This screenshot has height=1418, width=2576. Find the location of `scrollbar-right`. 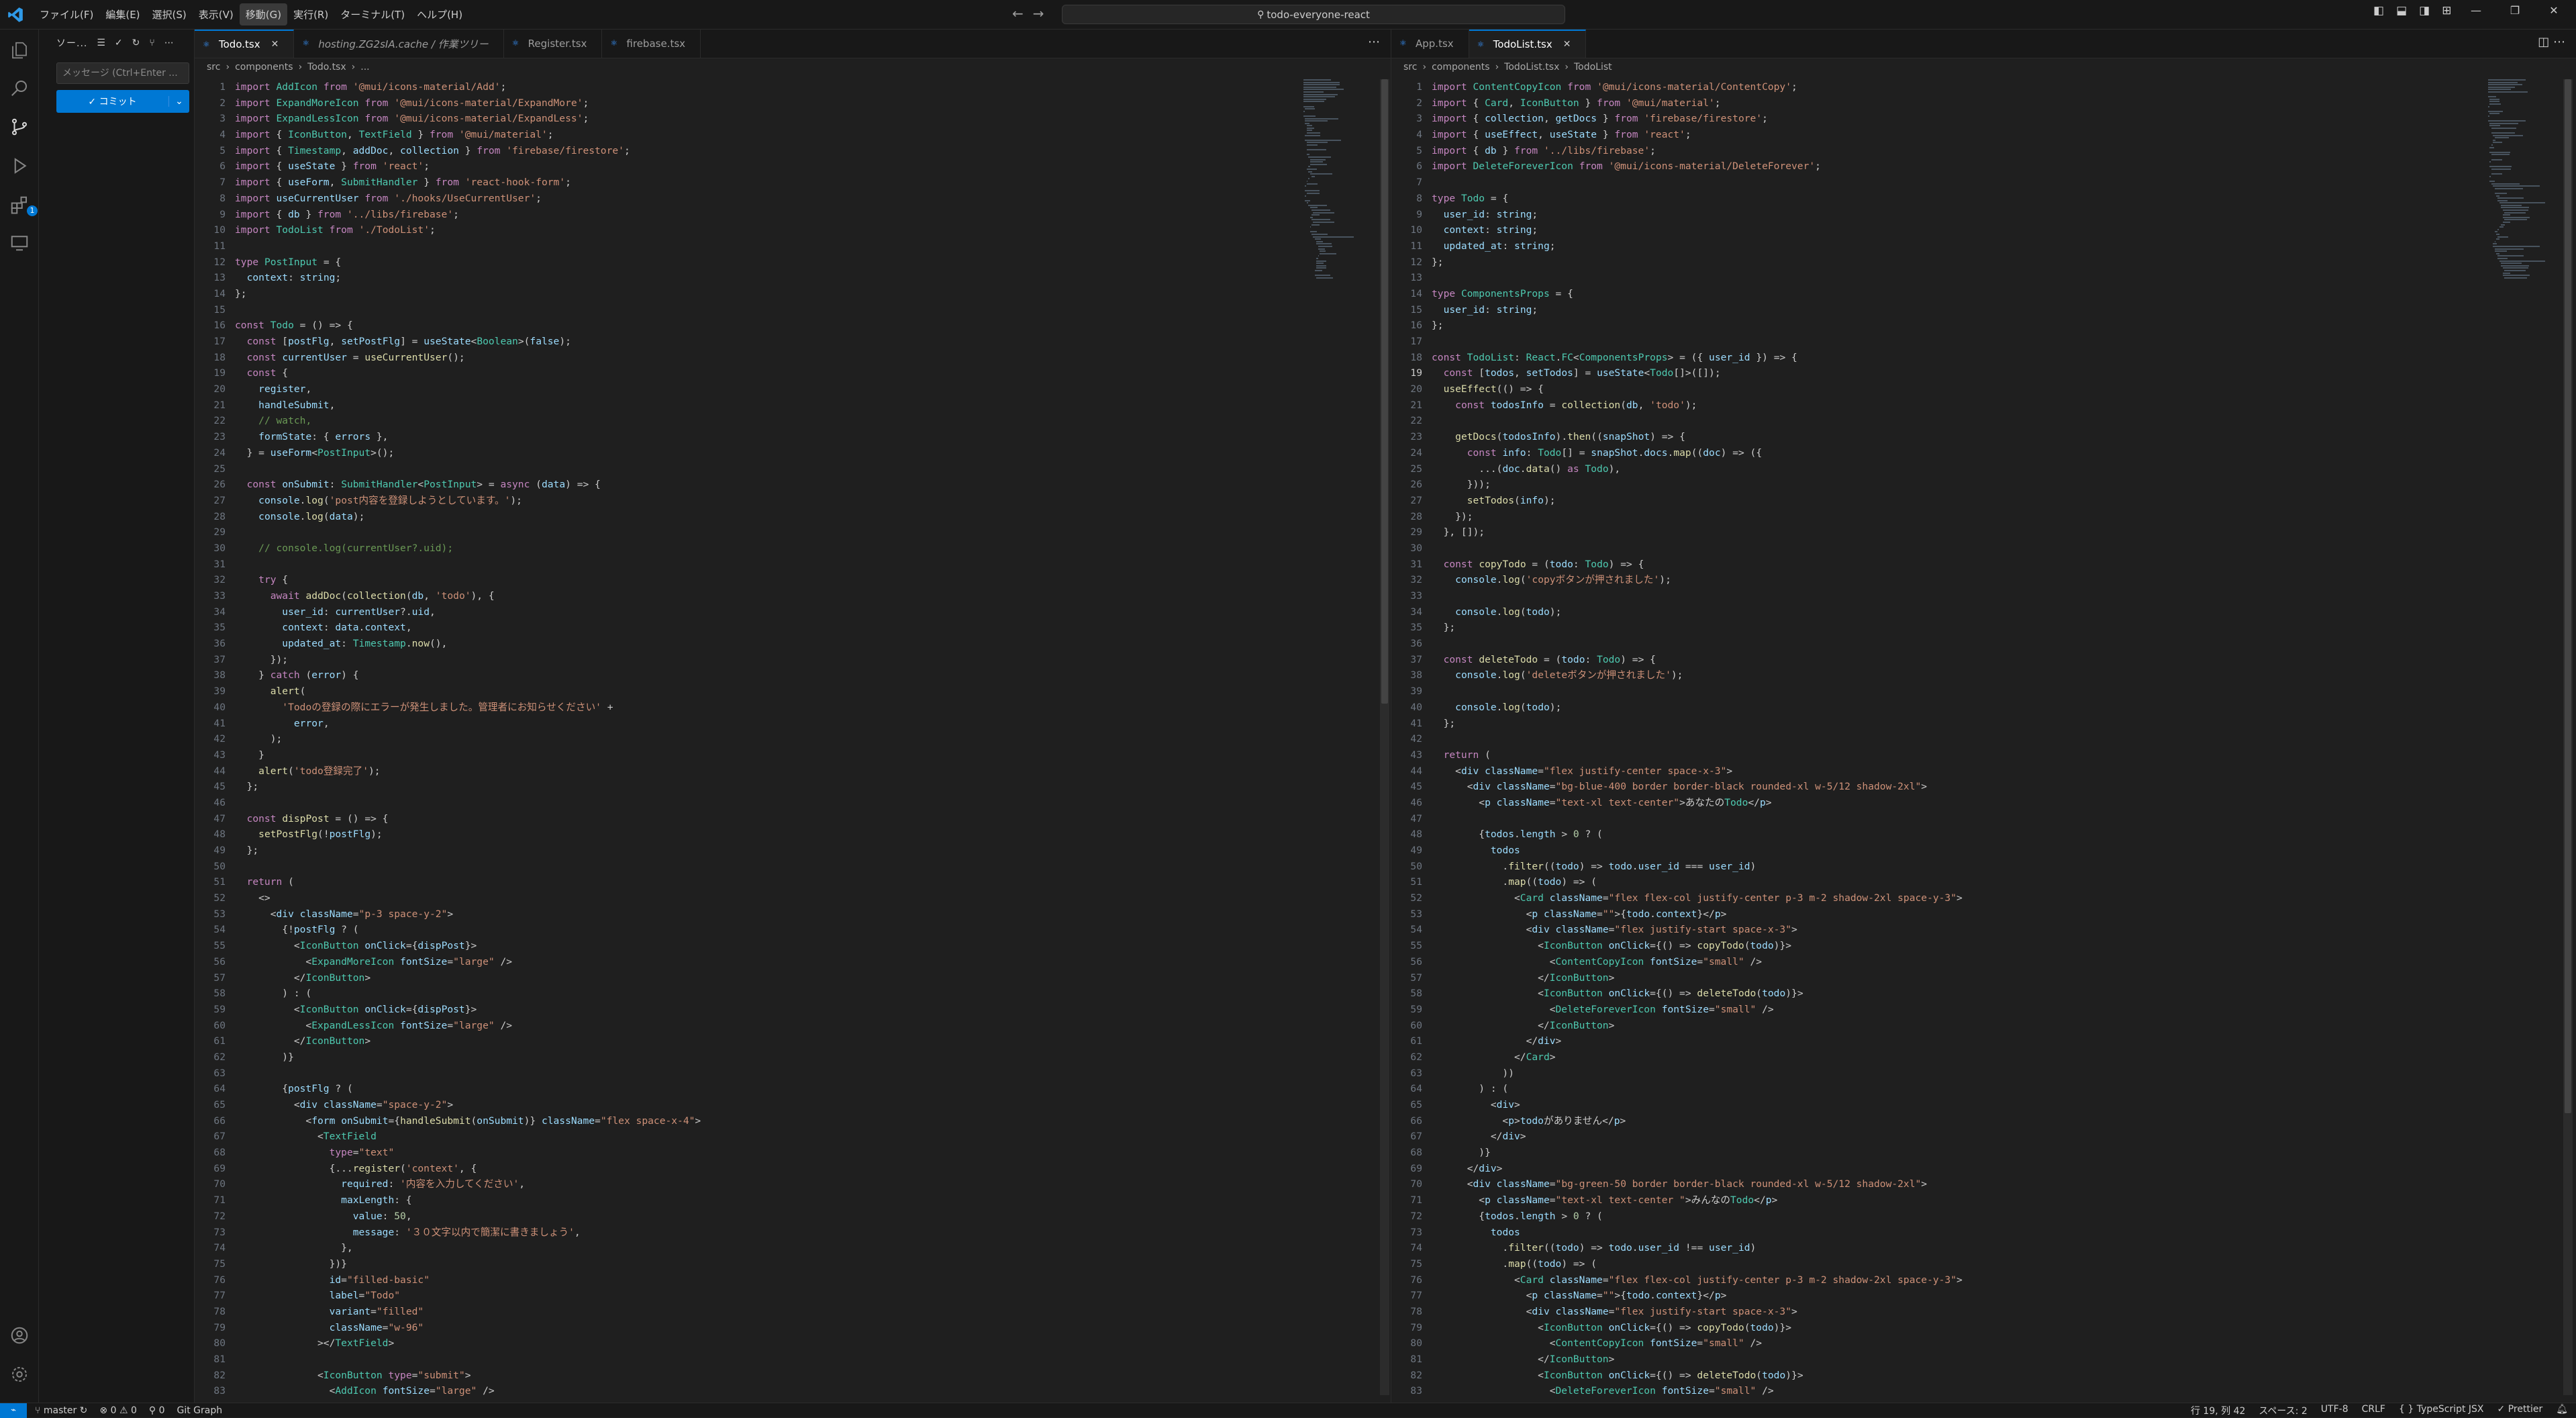

scrollbar-right is located at coordinates (2568, 737).